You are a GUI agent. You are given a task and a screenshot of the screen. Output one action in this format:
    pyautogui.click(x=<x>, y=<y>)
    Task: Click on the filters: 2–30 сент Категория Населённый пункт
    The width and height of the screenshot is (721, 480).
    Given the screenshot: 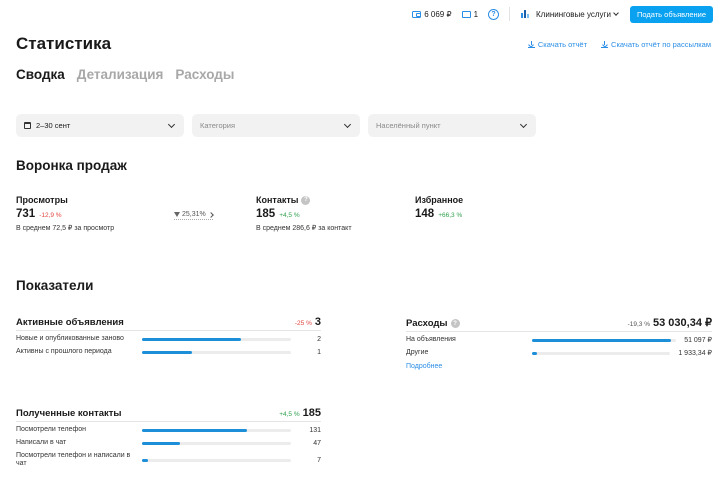 What is the action you would take?
    pyautogui.click(x=276, y=125)
    